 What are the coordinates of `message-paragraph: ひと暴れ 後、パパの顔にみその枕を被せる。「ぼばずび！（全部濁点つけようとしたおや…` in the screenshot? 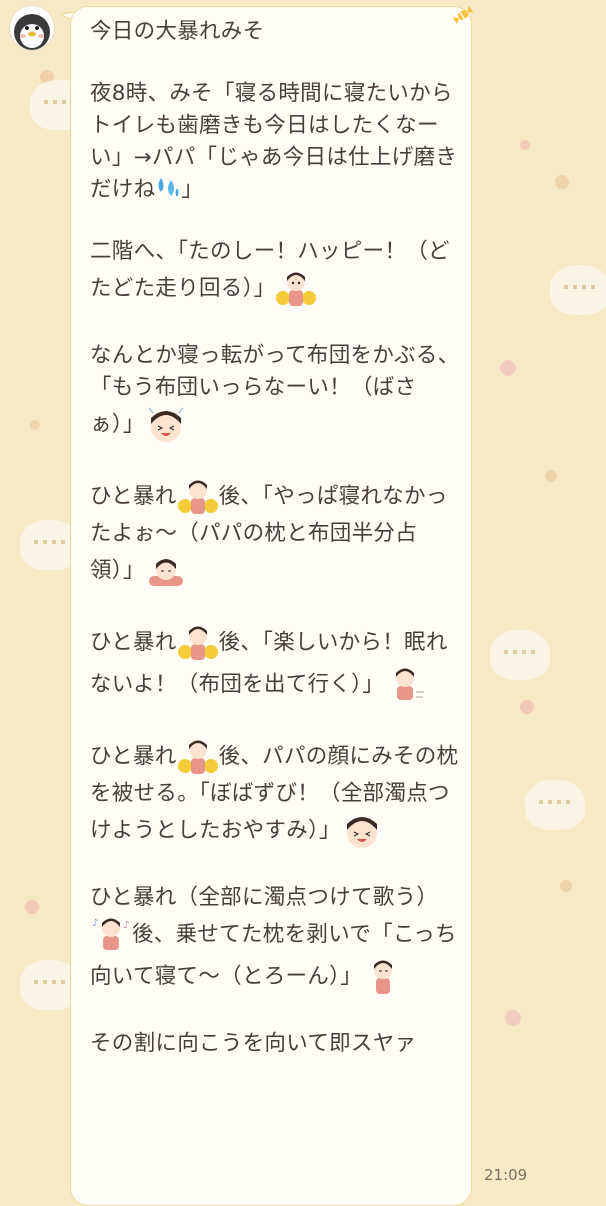 It's located at (275, 794).